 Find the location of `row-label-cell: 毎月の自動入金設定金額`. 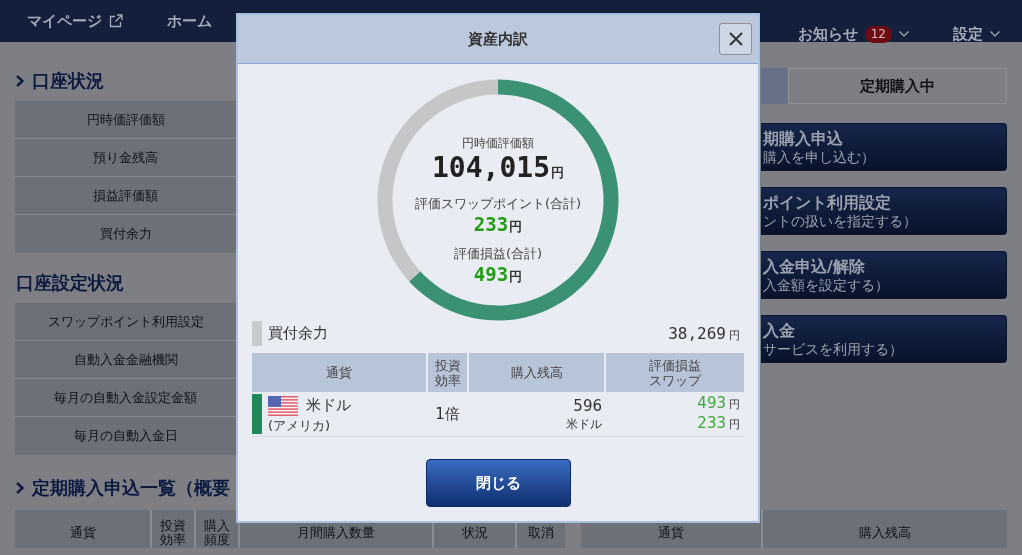

row-label-cell: 毎月の自動入金設定金額 is located at coordinates (125, 398).